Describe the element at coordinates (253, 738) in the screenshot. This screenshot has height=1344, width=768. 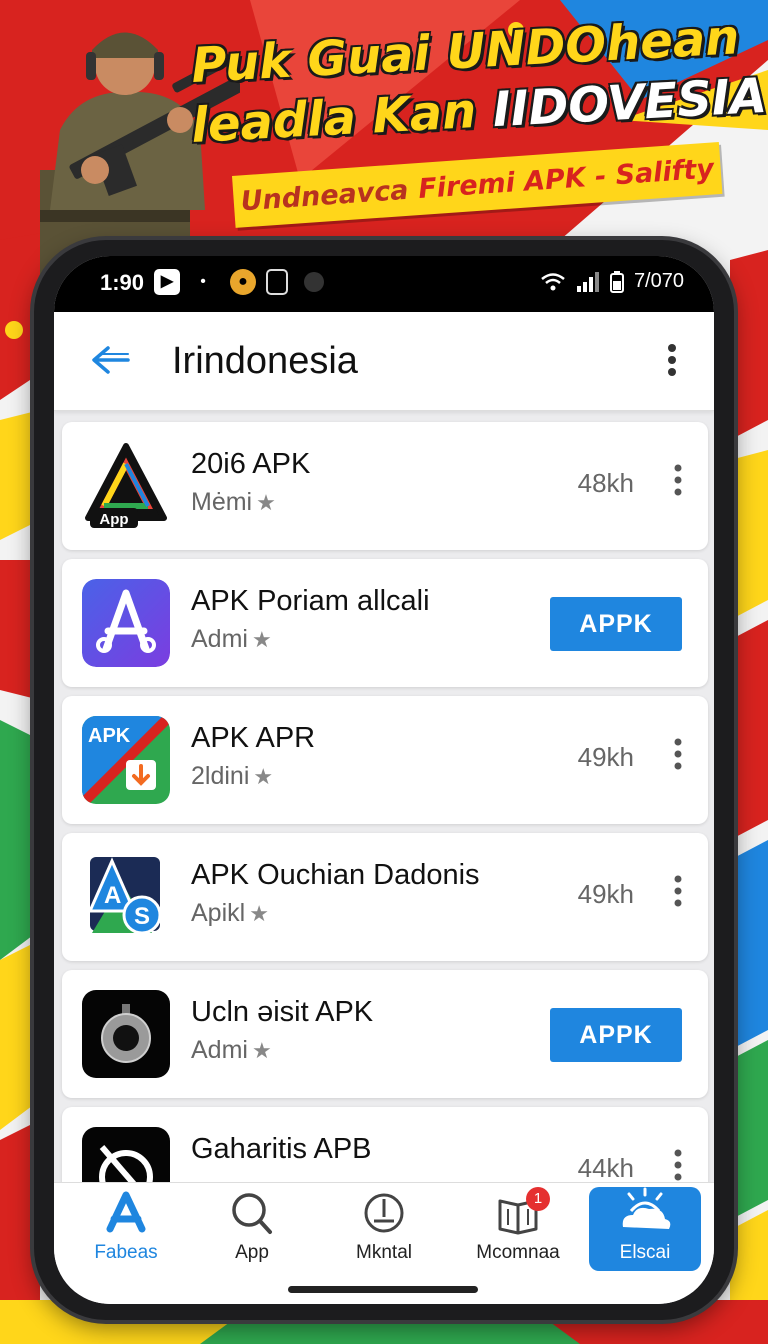
I see `app-name: APK APR` at that location.